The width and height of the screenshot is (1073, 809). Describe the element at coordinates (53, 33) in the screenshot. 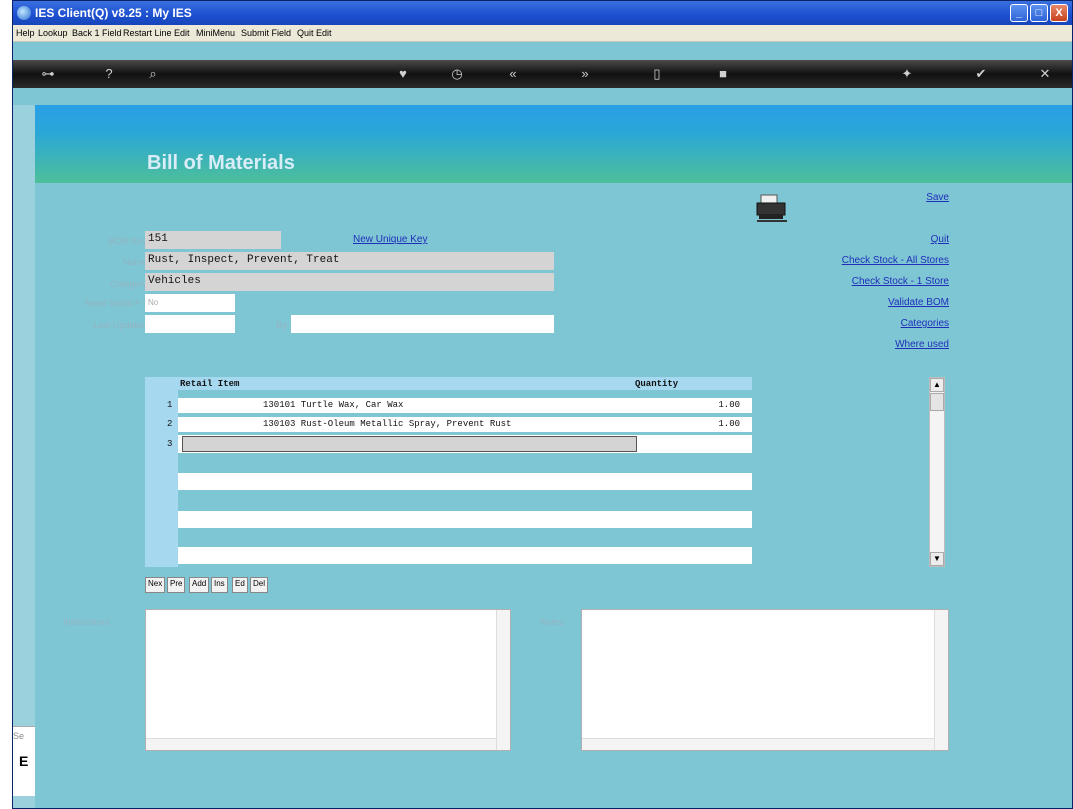

I see `menu-lookup: Lookup` at that location.